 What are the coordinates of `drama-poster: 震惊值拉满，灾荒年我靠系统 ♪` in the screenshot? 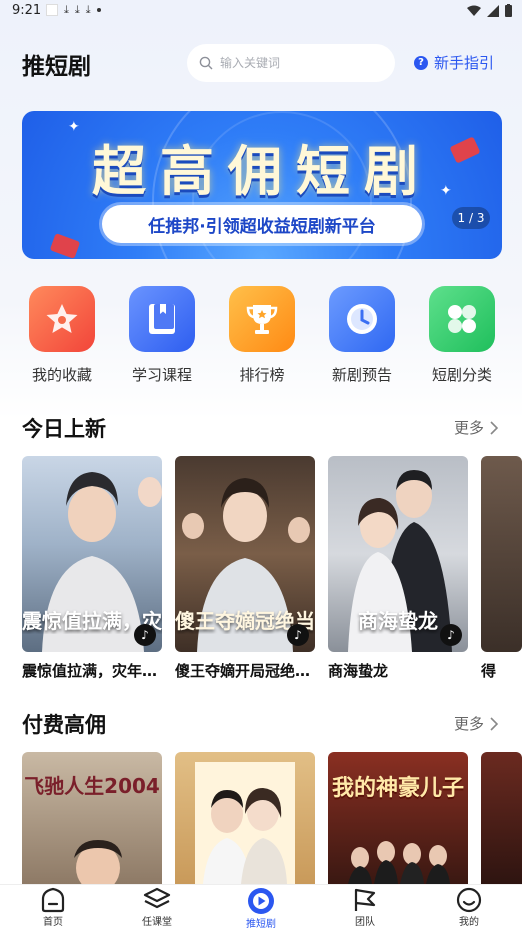 It's located at (92, 554).